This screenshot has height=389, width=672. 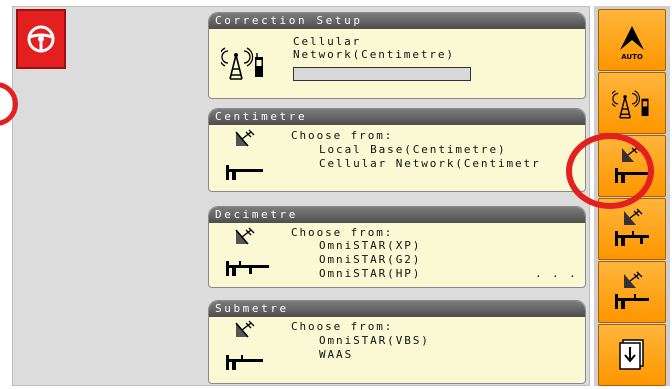 I want to click on card-title: Submetre, so click(x=397, y=309).